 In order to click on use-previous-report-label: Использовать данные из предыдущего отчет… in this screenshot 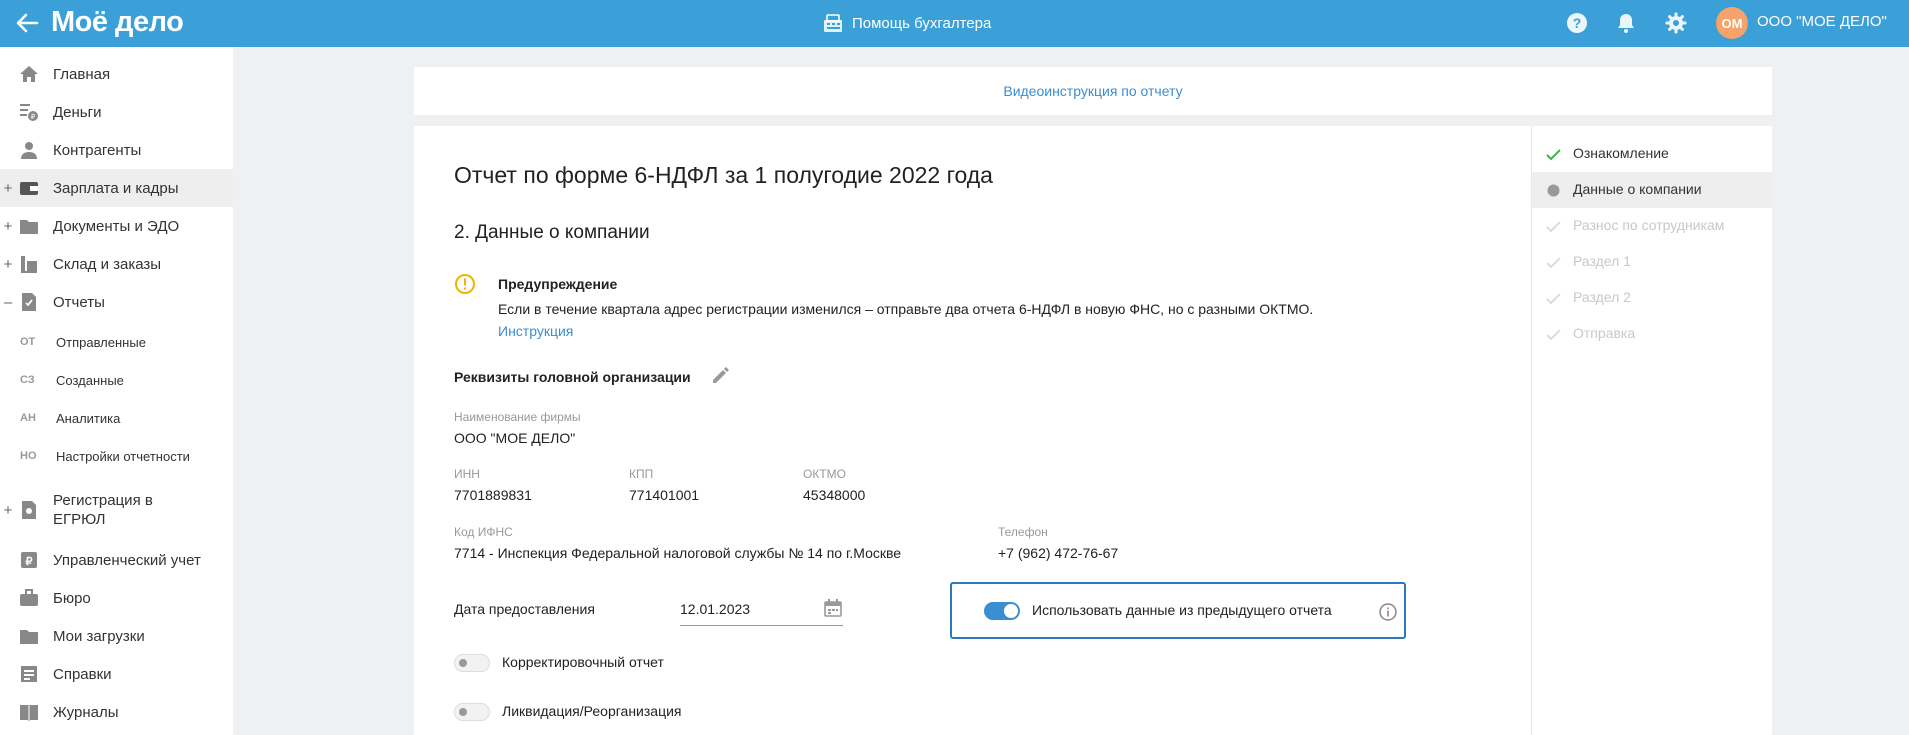, I will do `click(1182, 610)`.